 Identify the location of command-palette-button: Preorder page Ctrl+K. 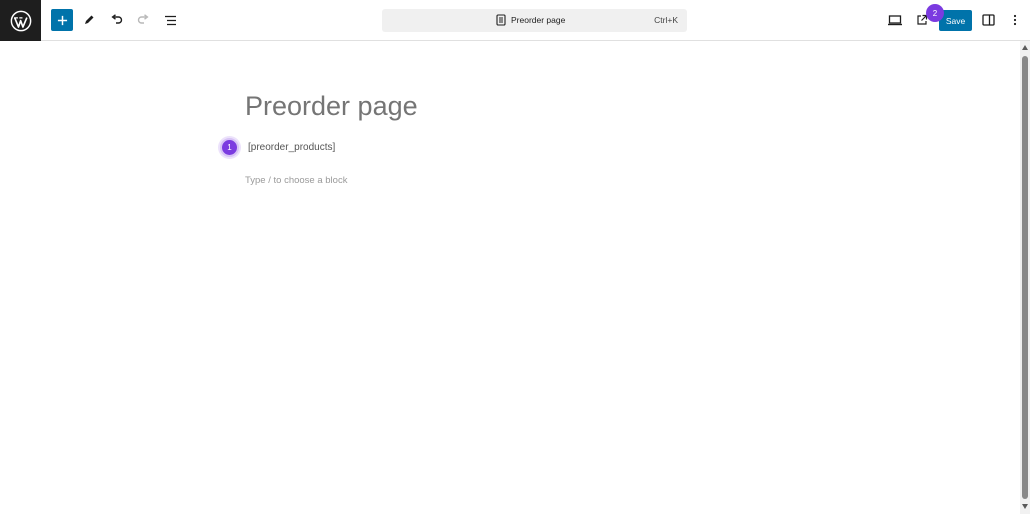
(534, 20).